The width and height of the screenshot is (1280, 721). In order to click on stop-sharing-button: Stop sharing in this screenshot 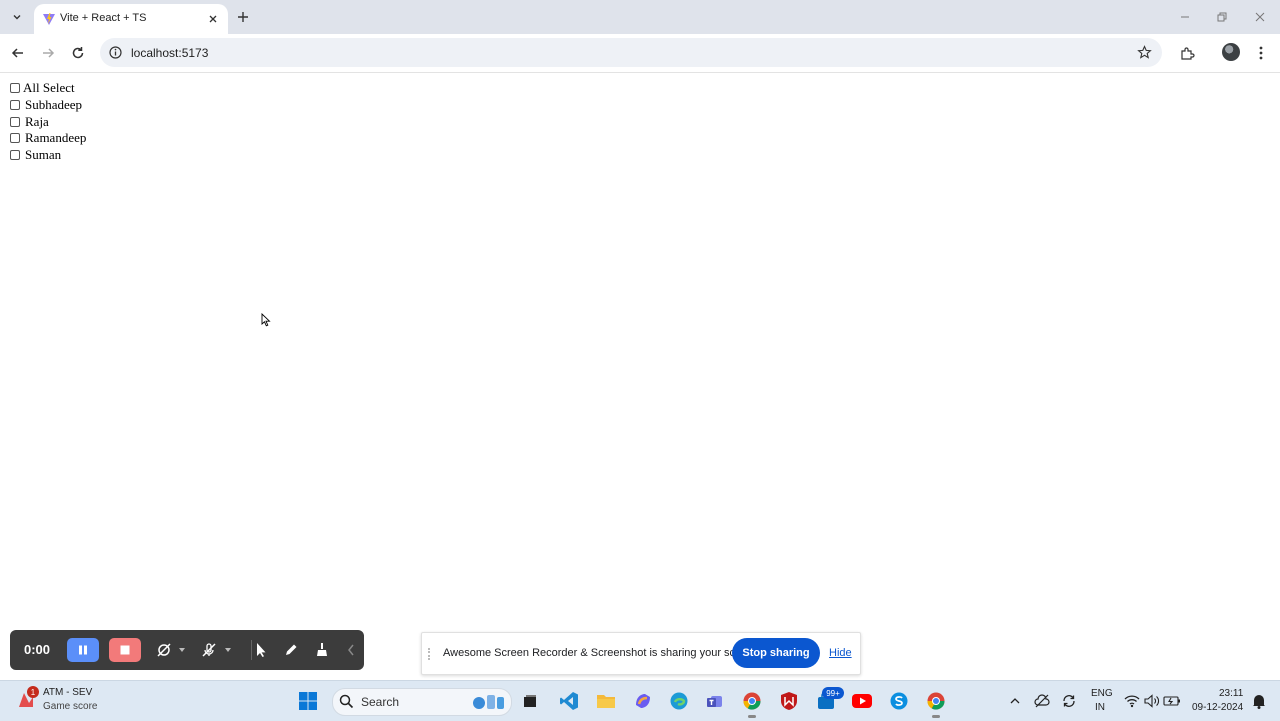, I will do `click(776, 653)`.